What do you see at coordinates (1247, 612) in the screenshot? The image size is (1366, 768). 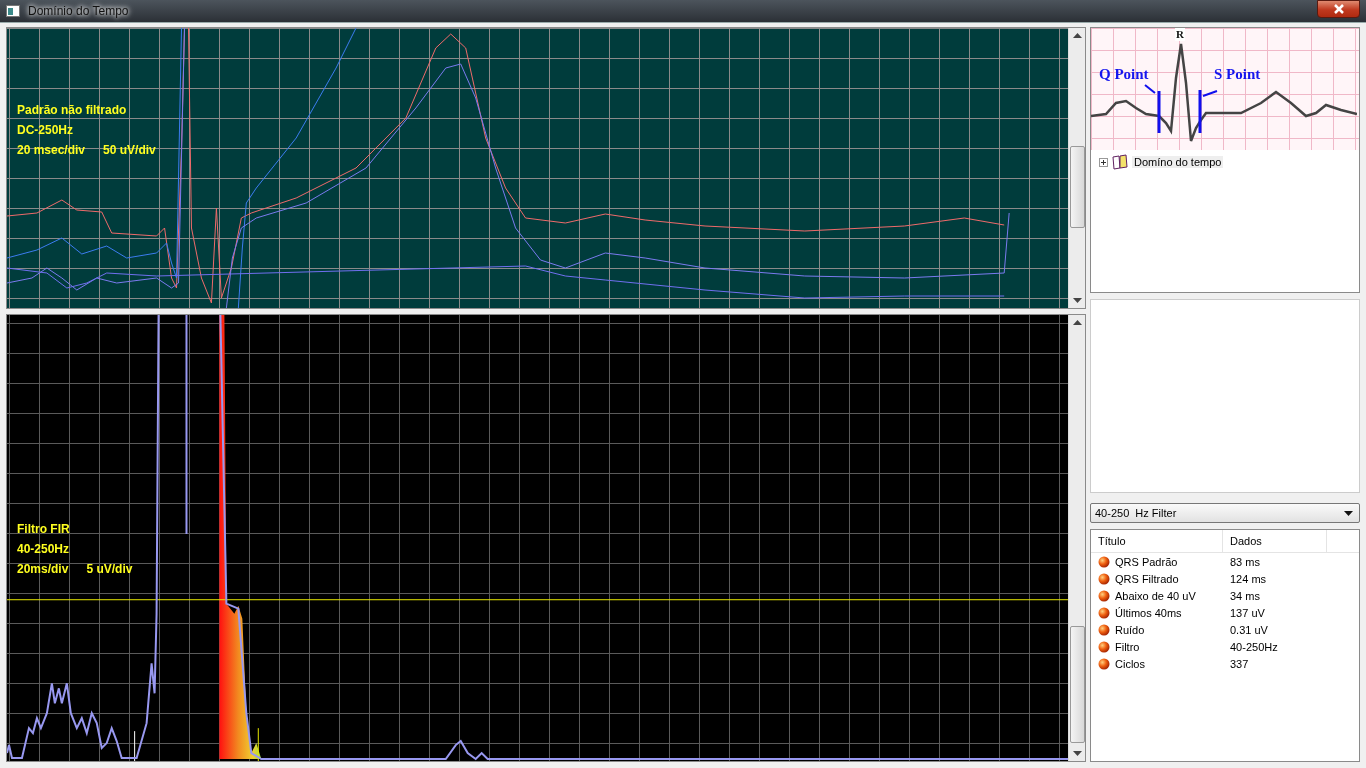 I see `list-cell-text: 137 uV` at bounding box center [1247, 612].